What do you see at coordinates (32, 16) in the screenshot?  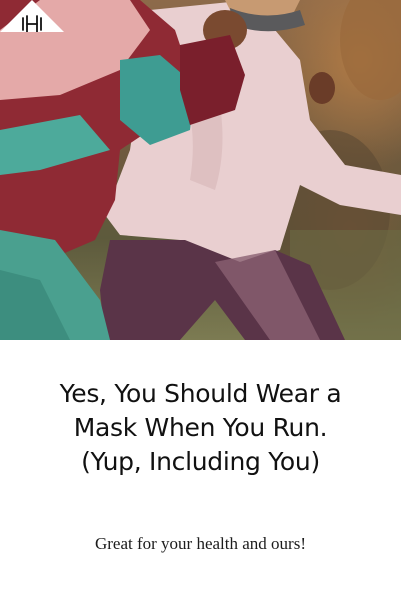 I see `brand-logo-badge` at bounding box center [32, 16].